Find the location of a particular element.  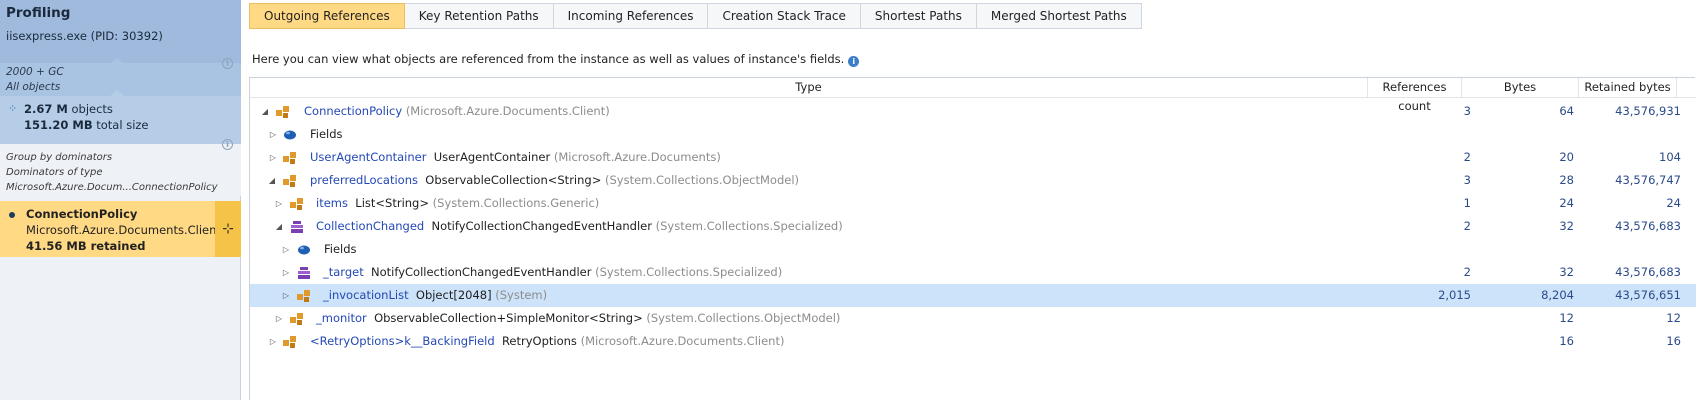

bytes: 28 is located at coordinates (1566, 180).